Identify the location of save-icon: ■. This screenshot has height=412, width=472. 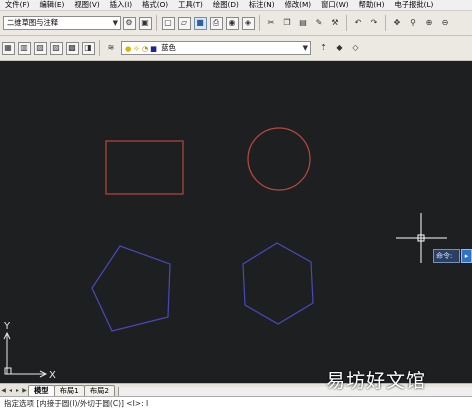
(200, 23).